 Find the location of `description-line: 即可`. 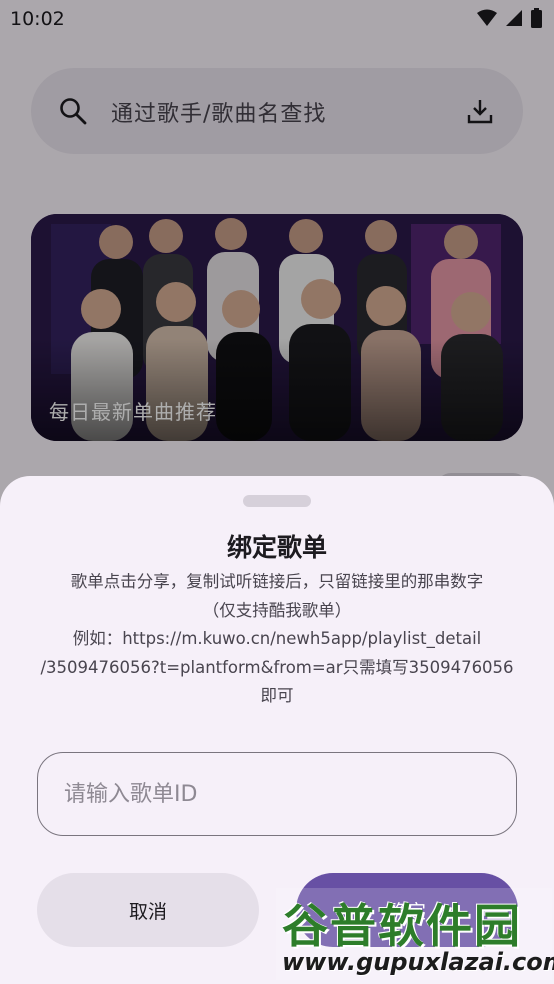

description-line: 即可 is located at coordinates (277, 695).